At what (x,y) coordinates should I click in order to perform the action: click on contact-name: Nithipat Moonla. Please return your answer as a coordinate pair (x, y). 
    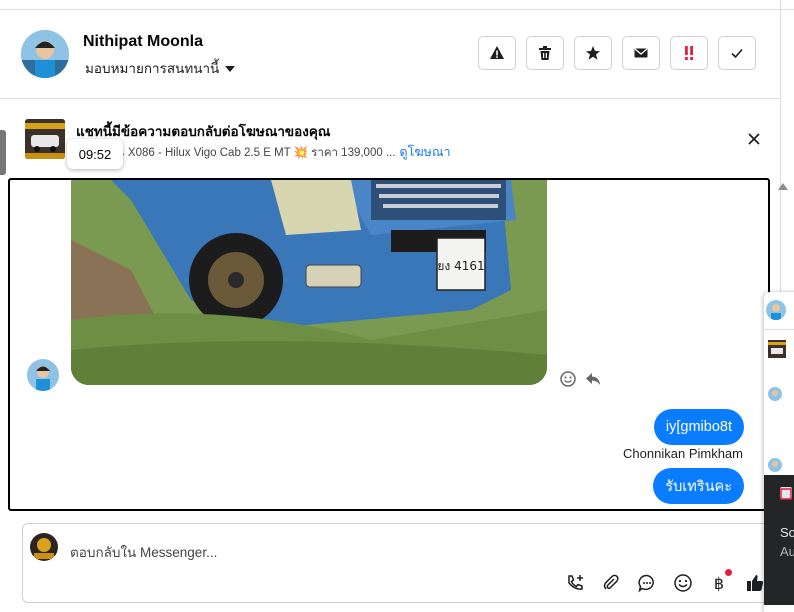
    Looking at the image, I should click on (143, 42).